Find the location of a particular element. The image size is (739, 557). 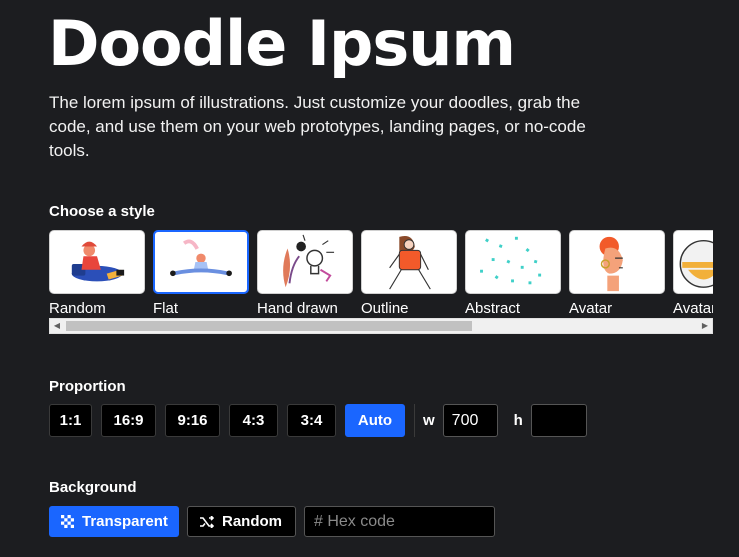

transparent-button: Transparent is located at coordinates (114, 521).